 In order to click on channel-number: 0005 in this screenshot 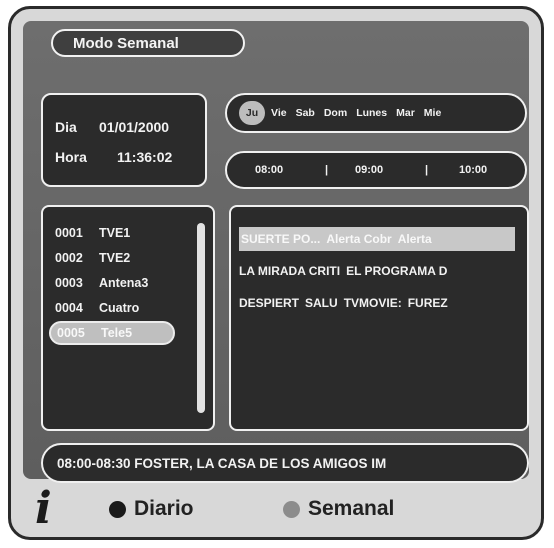, I will do `click(71, 333)`.